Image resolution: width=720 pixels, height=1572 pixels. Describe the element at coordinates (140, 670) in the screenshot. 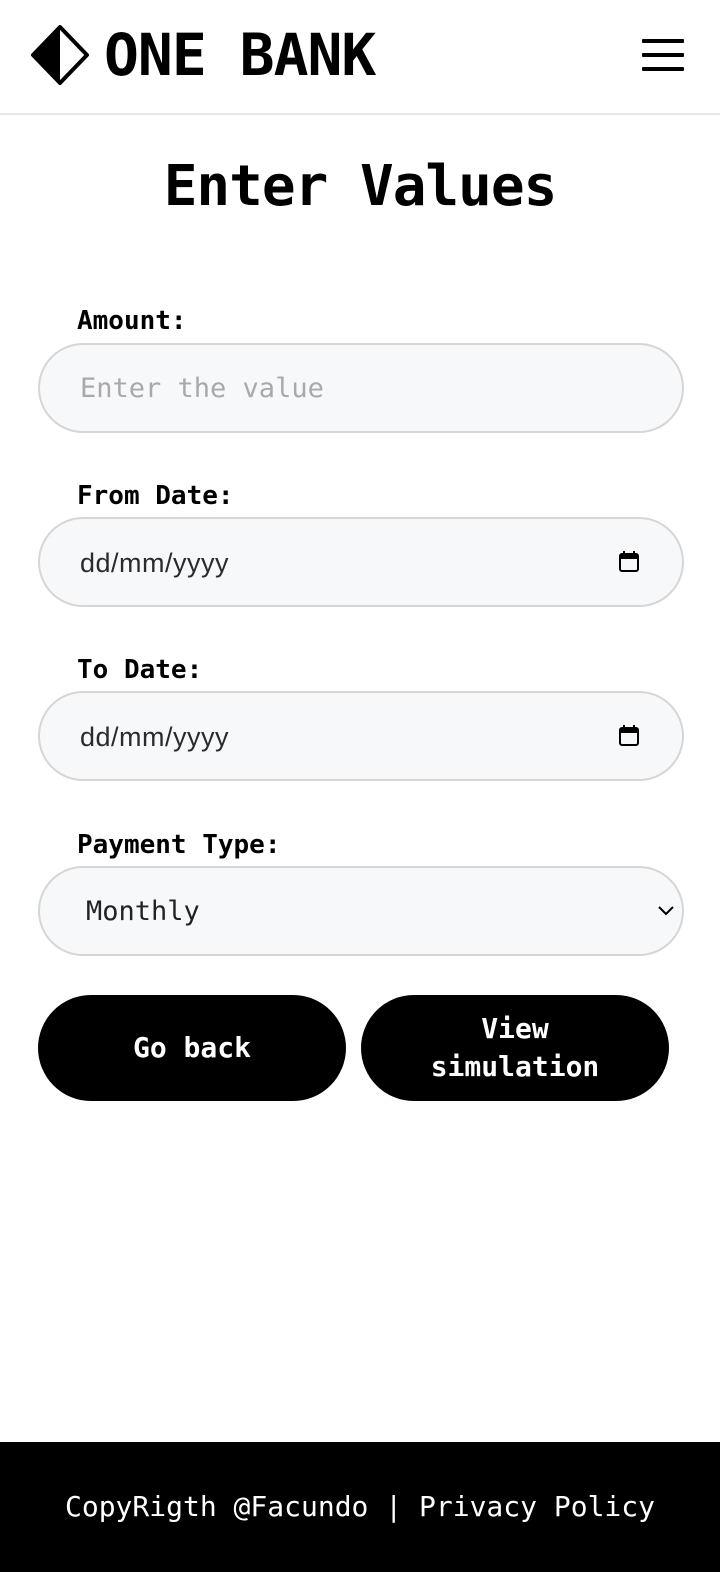

I see `to-date-label: To Date:` at that location.